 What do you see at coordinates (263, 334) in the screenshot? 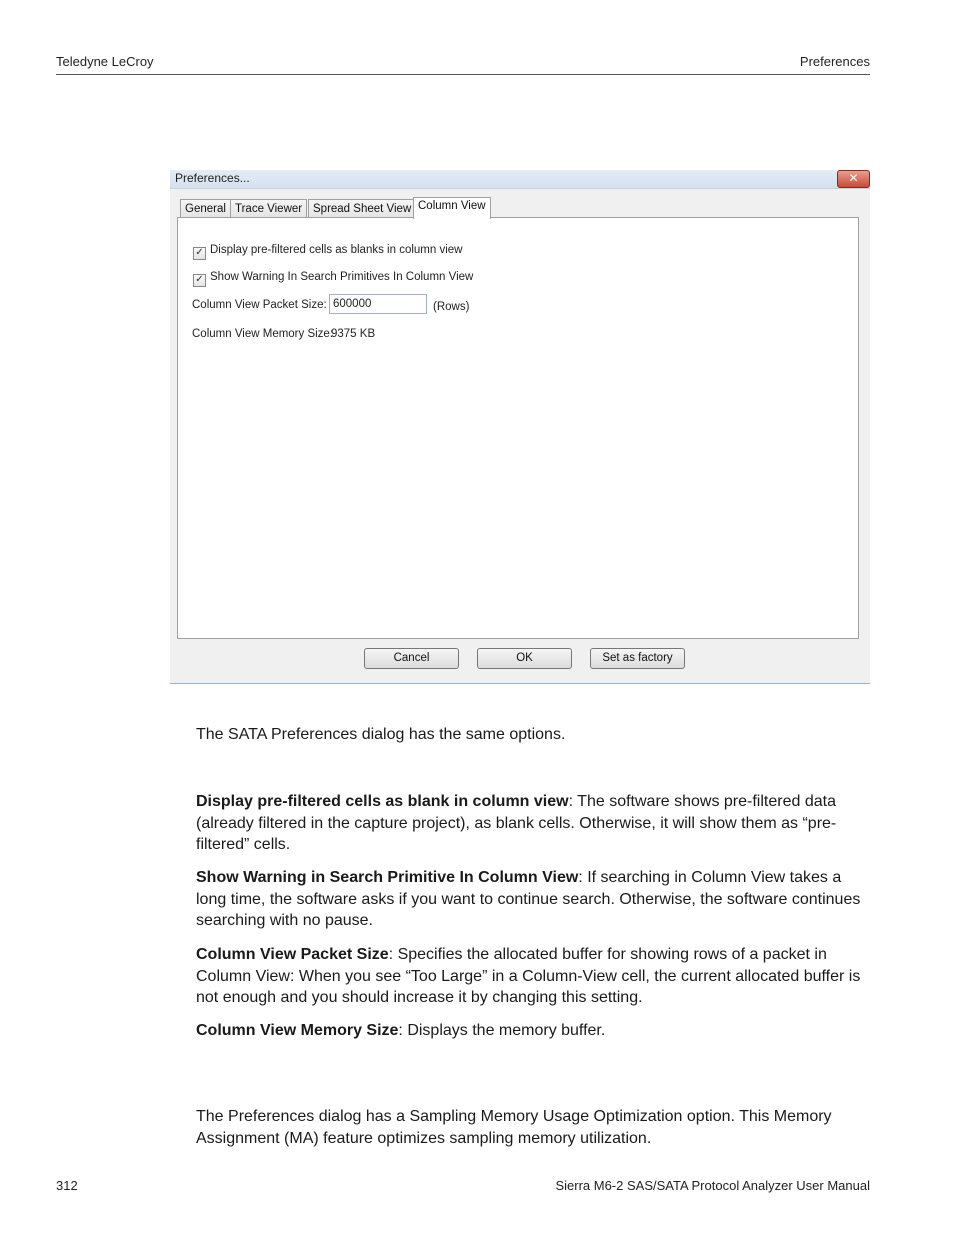
I see `memory-size-label: Column View Memory Size:` at bounding box center [263, 334].